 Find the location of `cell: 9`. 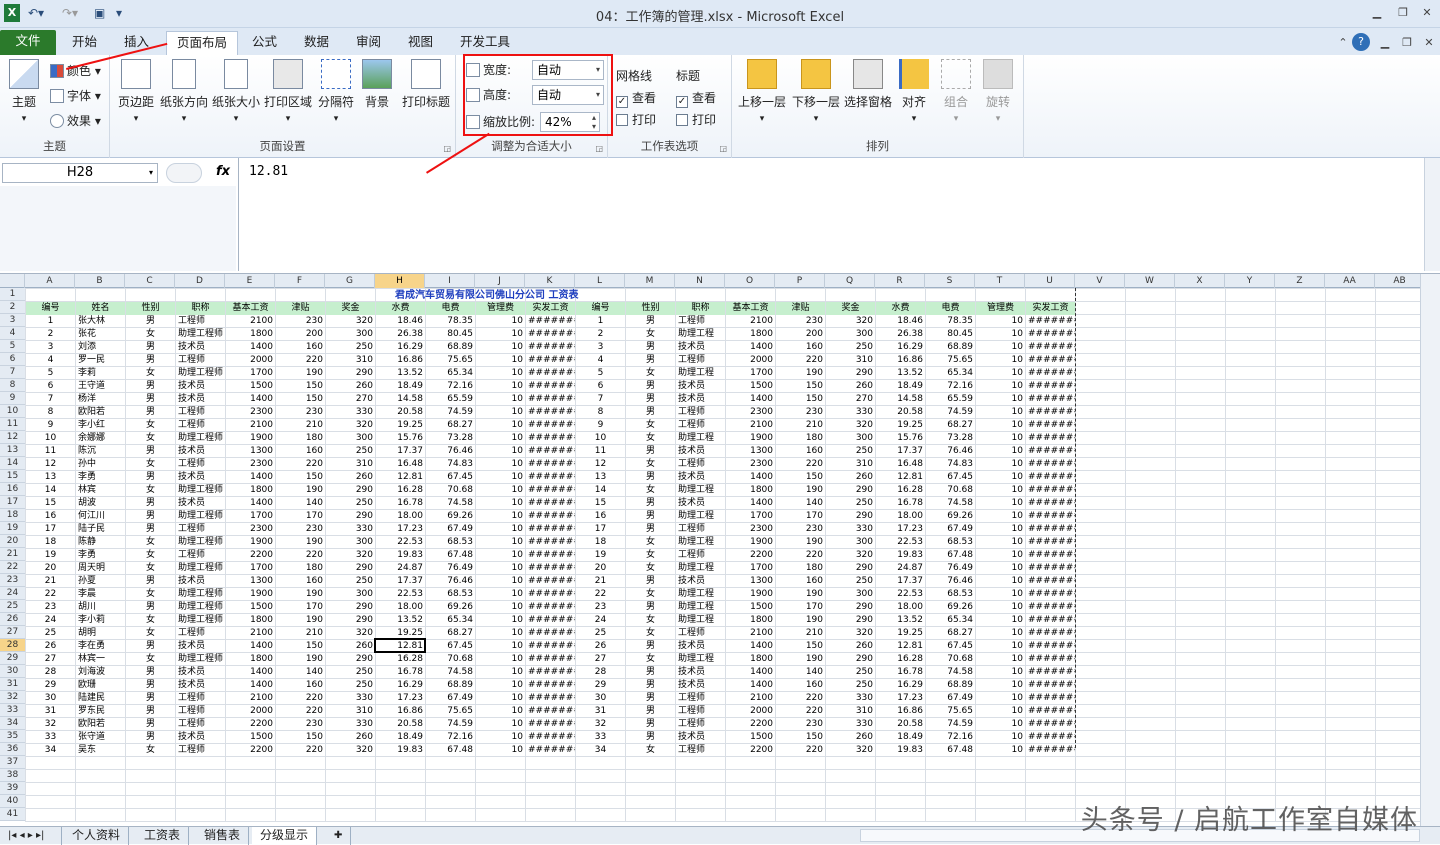

cell: 9 is located at coordinates (600, 425).